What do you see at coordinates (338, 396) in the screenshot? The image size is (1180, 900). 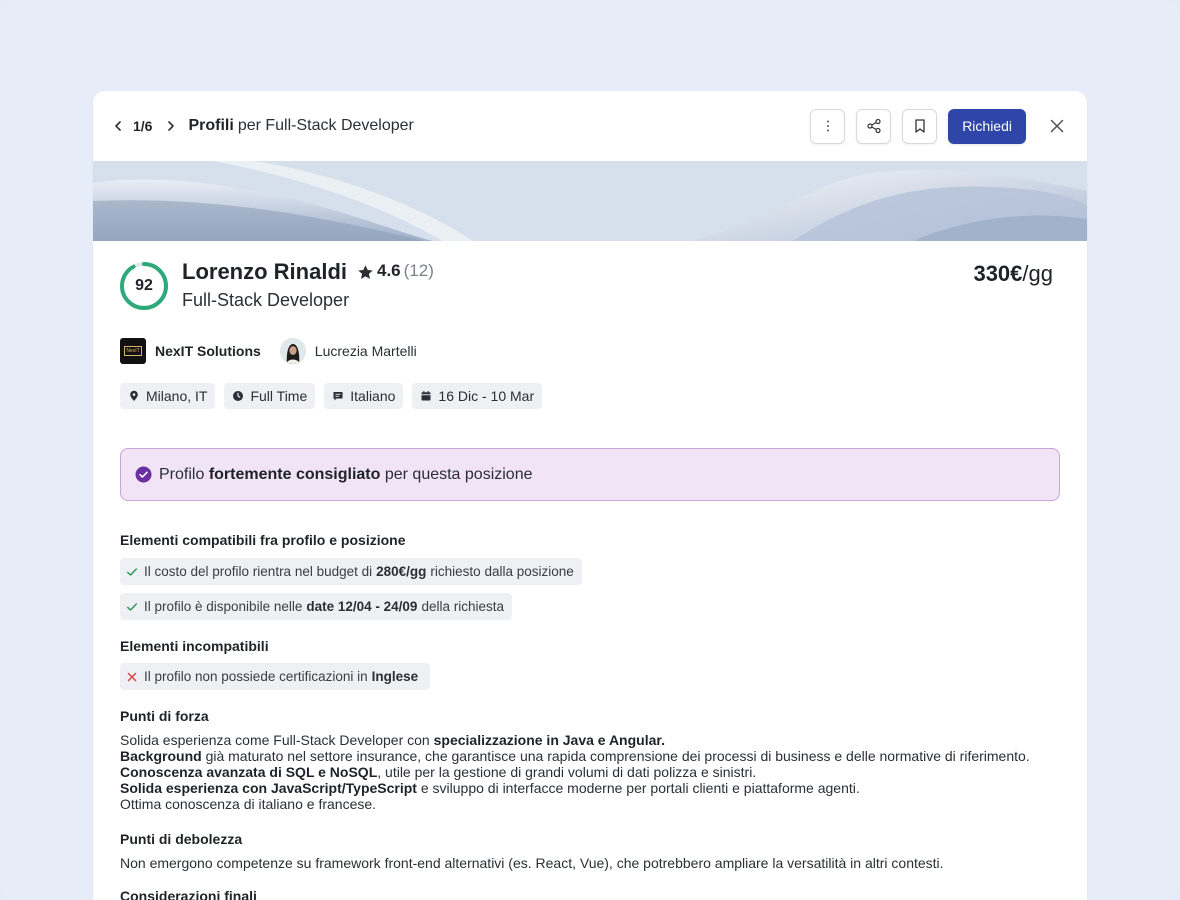 I see `chat-icon` at bounding box center [338, 396].